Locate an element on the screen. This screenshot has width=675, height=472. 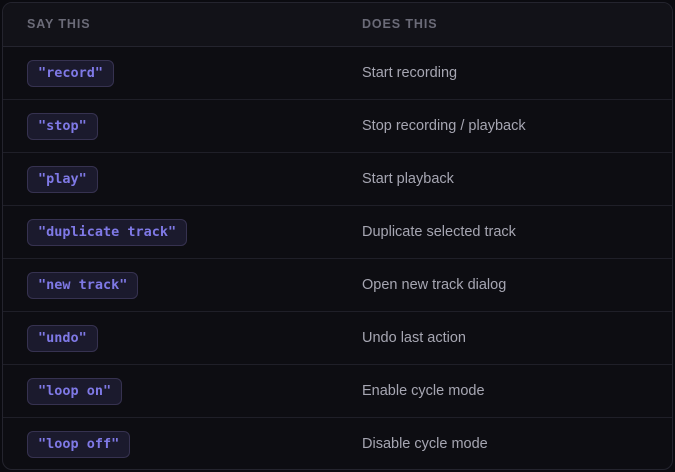
table-row: "loop on" Enable cycle mode is located at coordinates (337, 391).